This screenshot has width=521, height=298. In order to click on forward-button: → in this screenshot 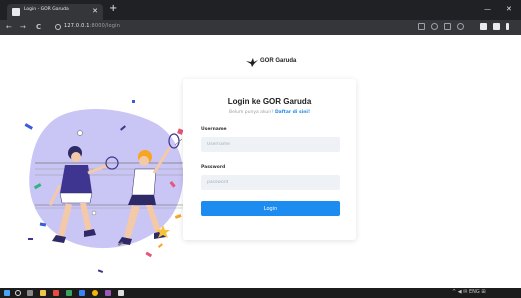, I will do `click(23, 27)`.